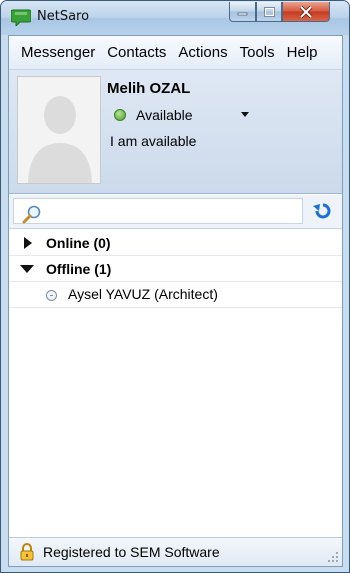 The width and height of the screenshot is (350, 573). I want to click on menu-tools: Tools, so click(257, 52).